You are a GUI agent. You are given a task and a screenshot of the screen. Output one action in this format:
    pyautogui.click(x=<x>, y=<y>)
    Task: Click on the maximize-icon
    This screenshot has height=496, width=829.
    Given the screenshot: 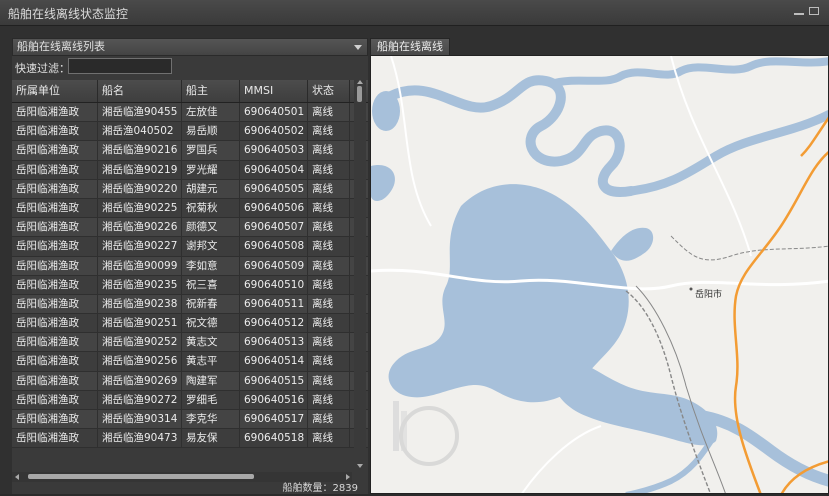 What is the action you would take?
    pyautogui.click(x=814, y=11)
    